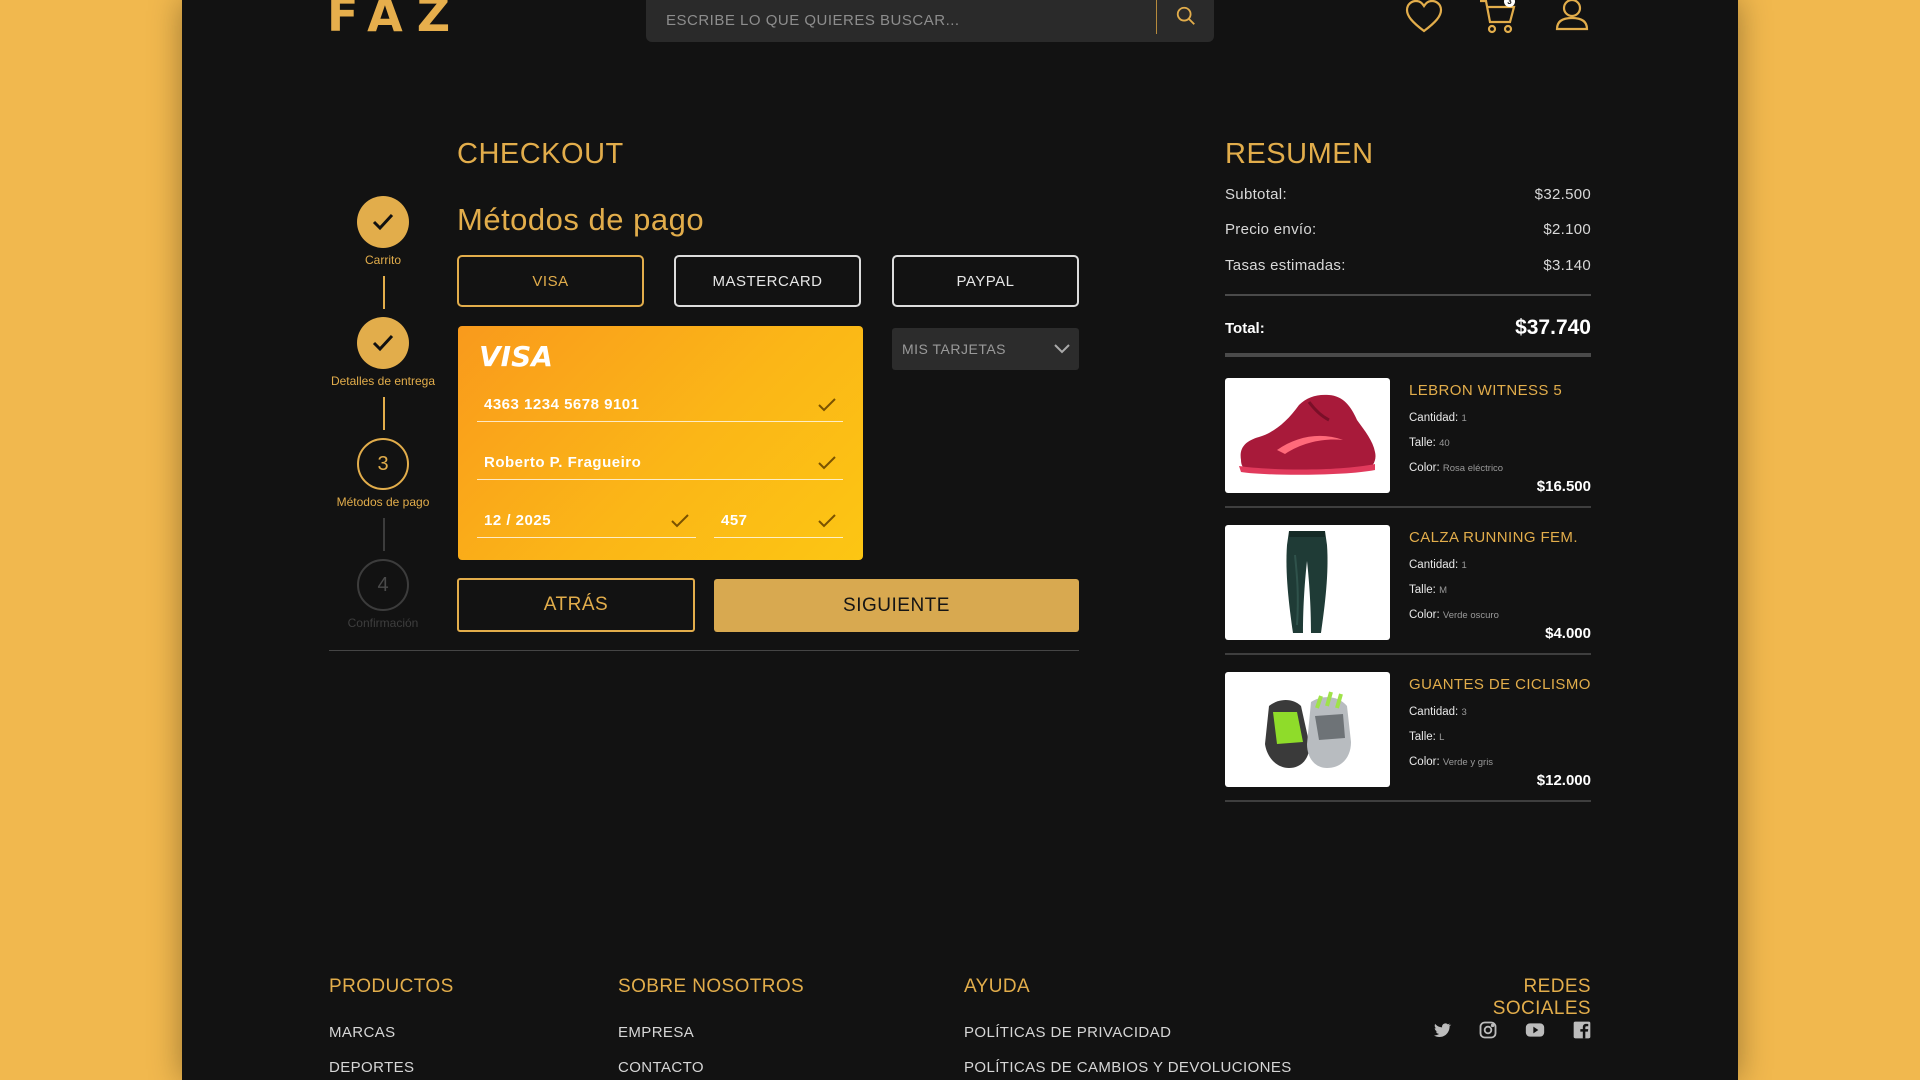 The height and width of the screenshot is (1080, 1920). I want to click on checkout-title: CHECKOUT, so click(540, 154).